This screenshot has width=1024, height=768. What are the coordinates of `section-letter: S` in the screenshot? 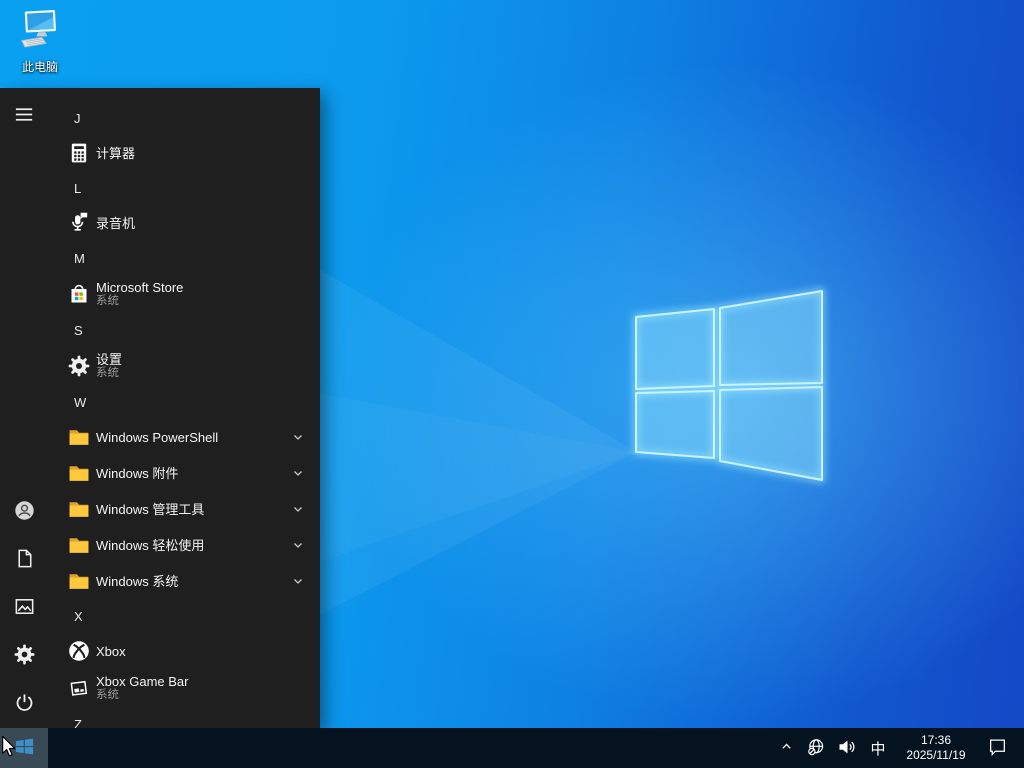 It's located at (78, 330).